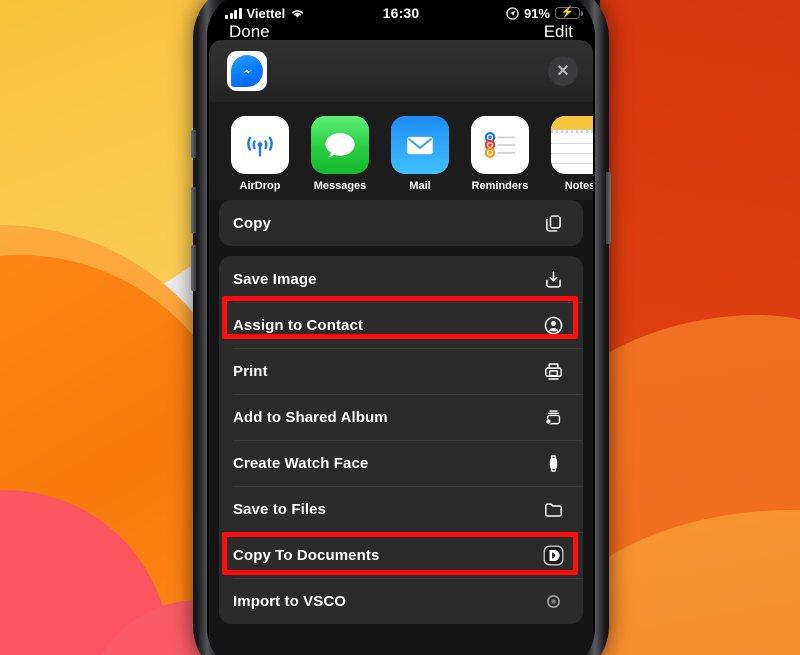  Describe the element at coordinates (553, 371) in the screenshot. I see `printer-icon` at that location.